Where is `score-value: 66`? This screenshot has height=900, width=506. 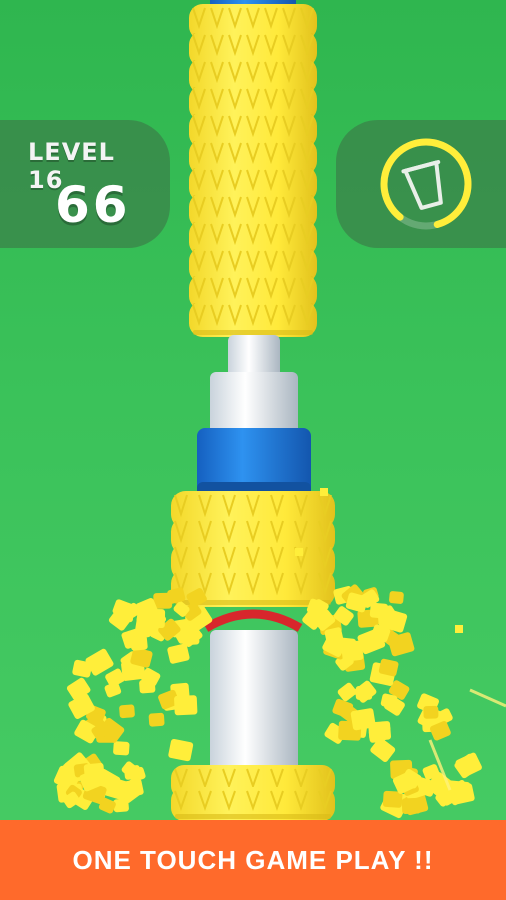 score-value: 66 is located at coordinates (93, 205).